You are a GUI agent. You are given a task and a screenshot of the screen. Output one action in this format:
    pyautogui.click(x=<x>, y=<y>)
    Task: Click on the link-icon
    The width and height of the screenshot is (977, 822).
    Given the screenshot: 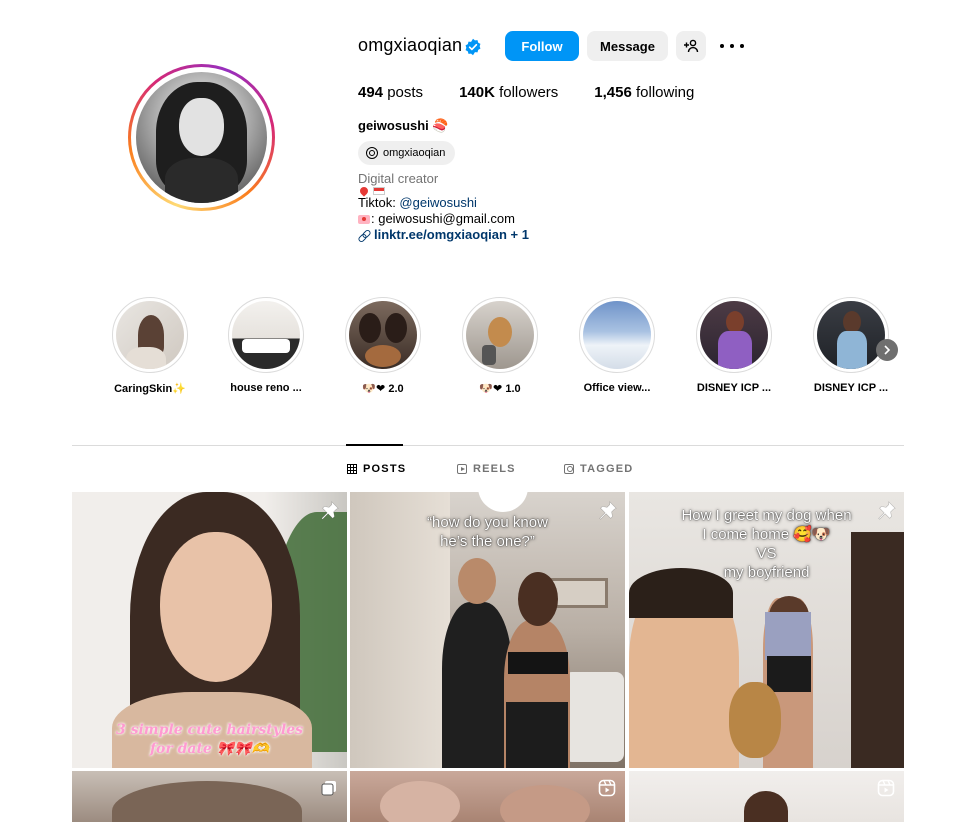 What is the action you would take?
    pyautogui.click(x=363, y=235)
    